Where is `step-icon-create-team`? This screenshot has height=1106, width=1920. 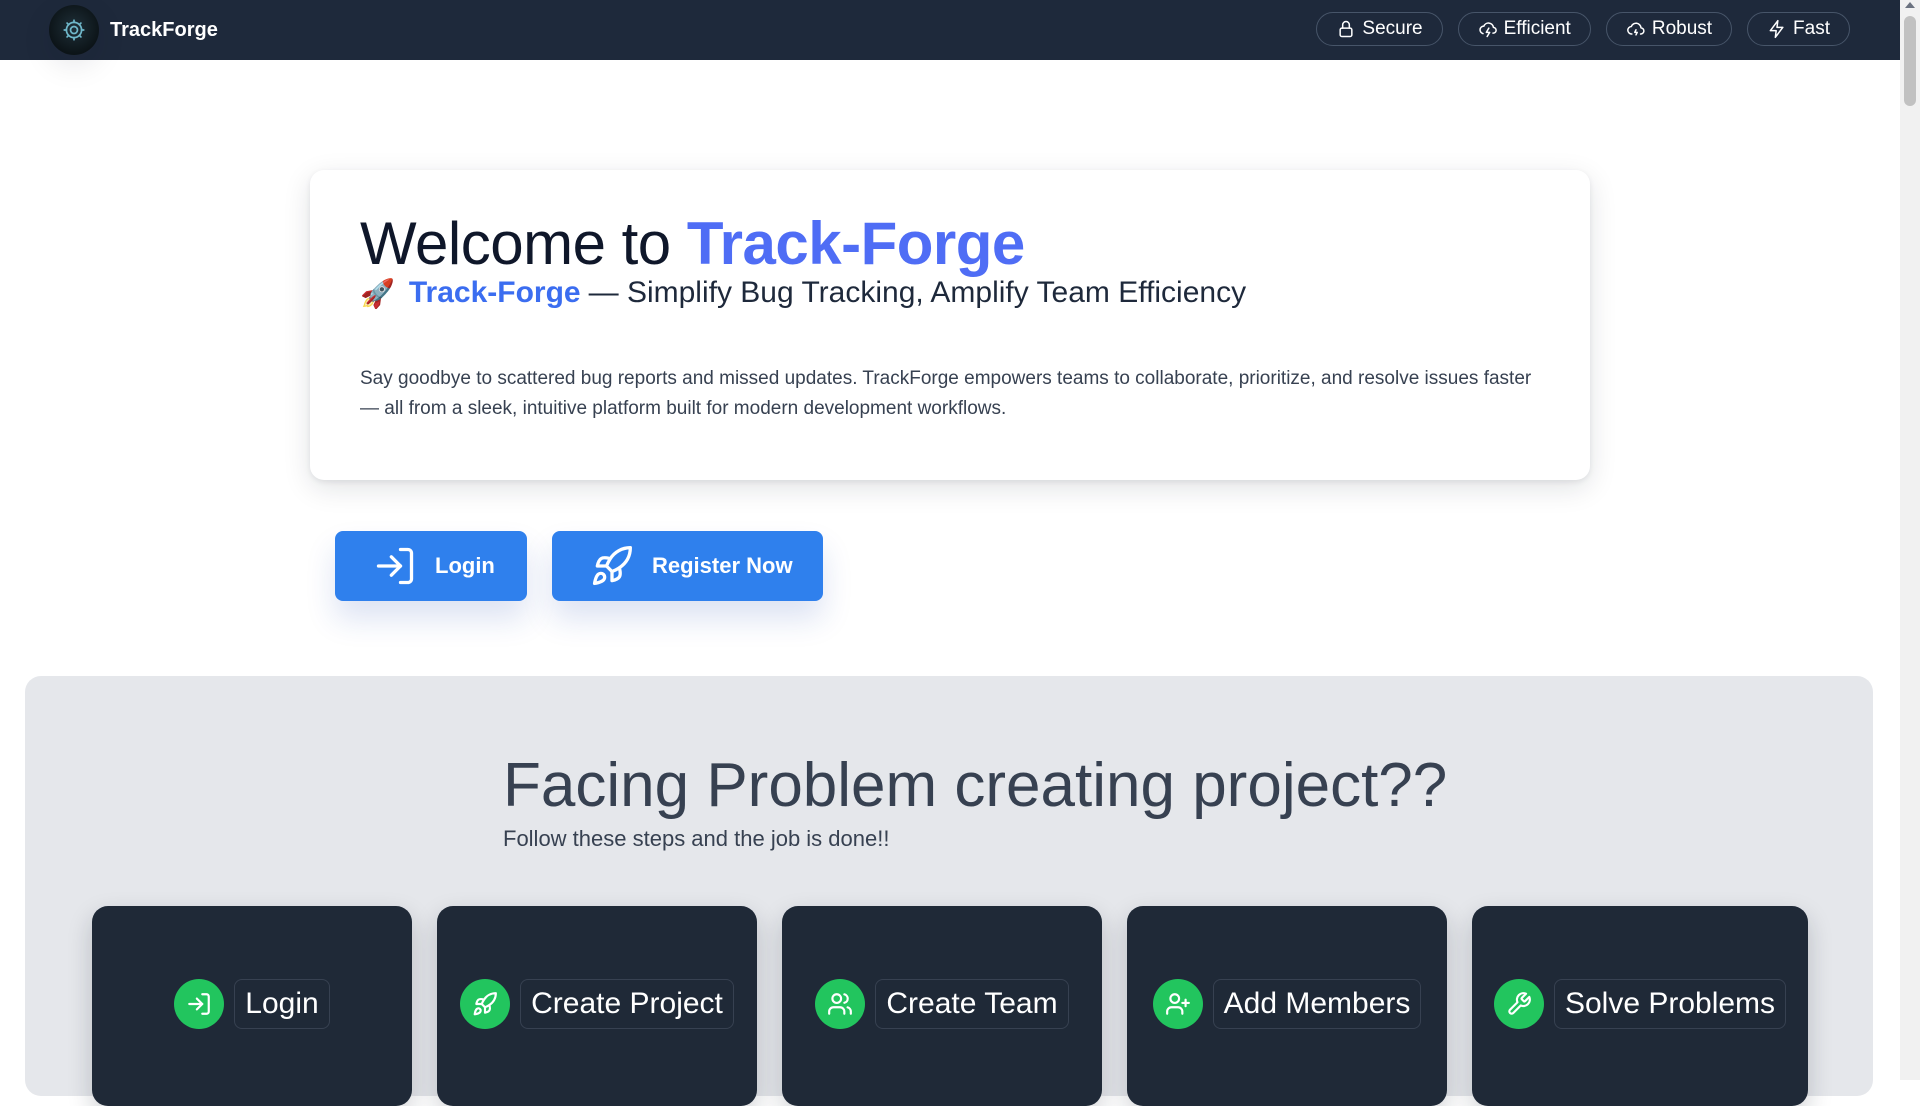 step-icon-create-team is located at coordinates (840, 1004).